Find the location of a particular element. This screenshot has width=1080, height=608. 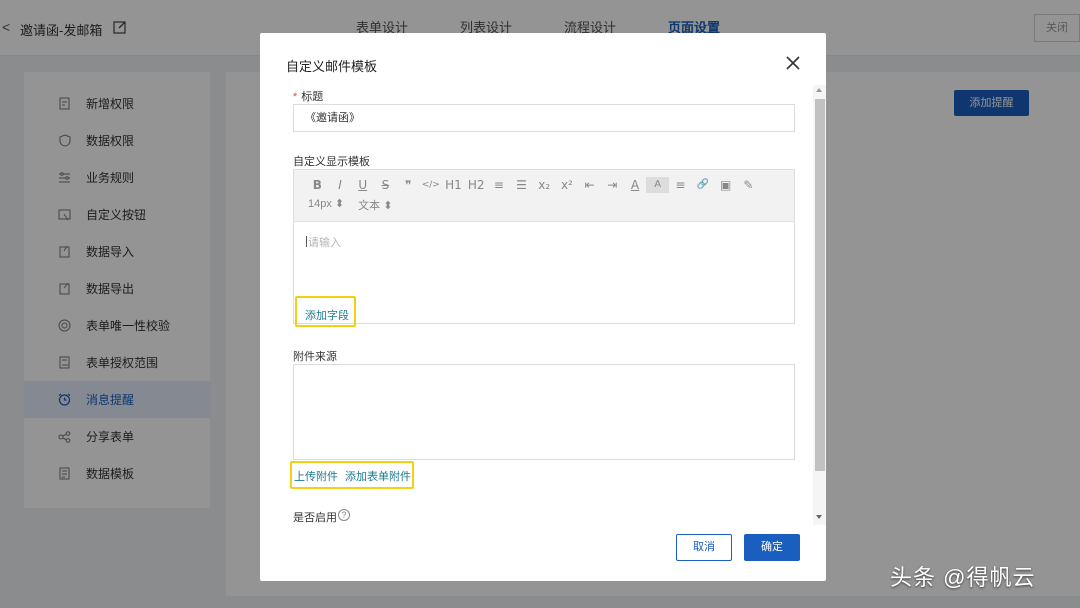

template-label: 自定义显示模板 is located at coordinates (331, 162).